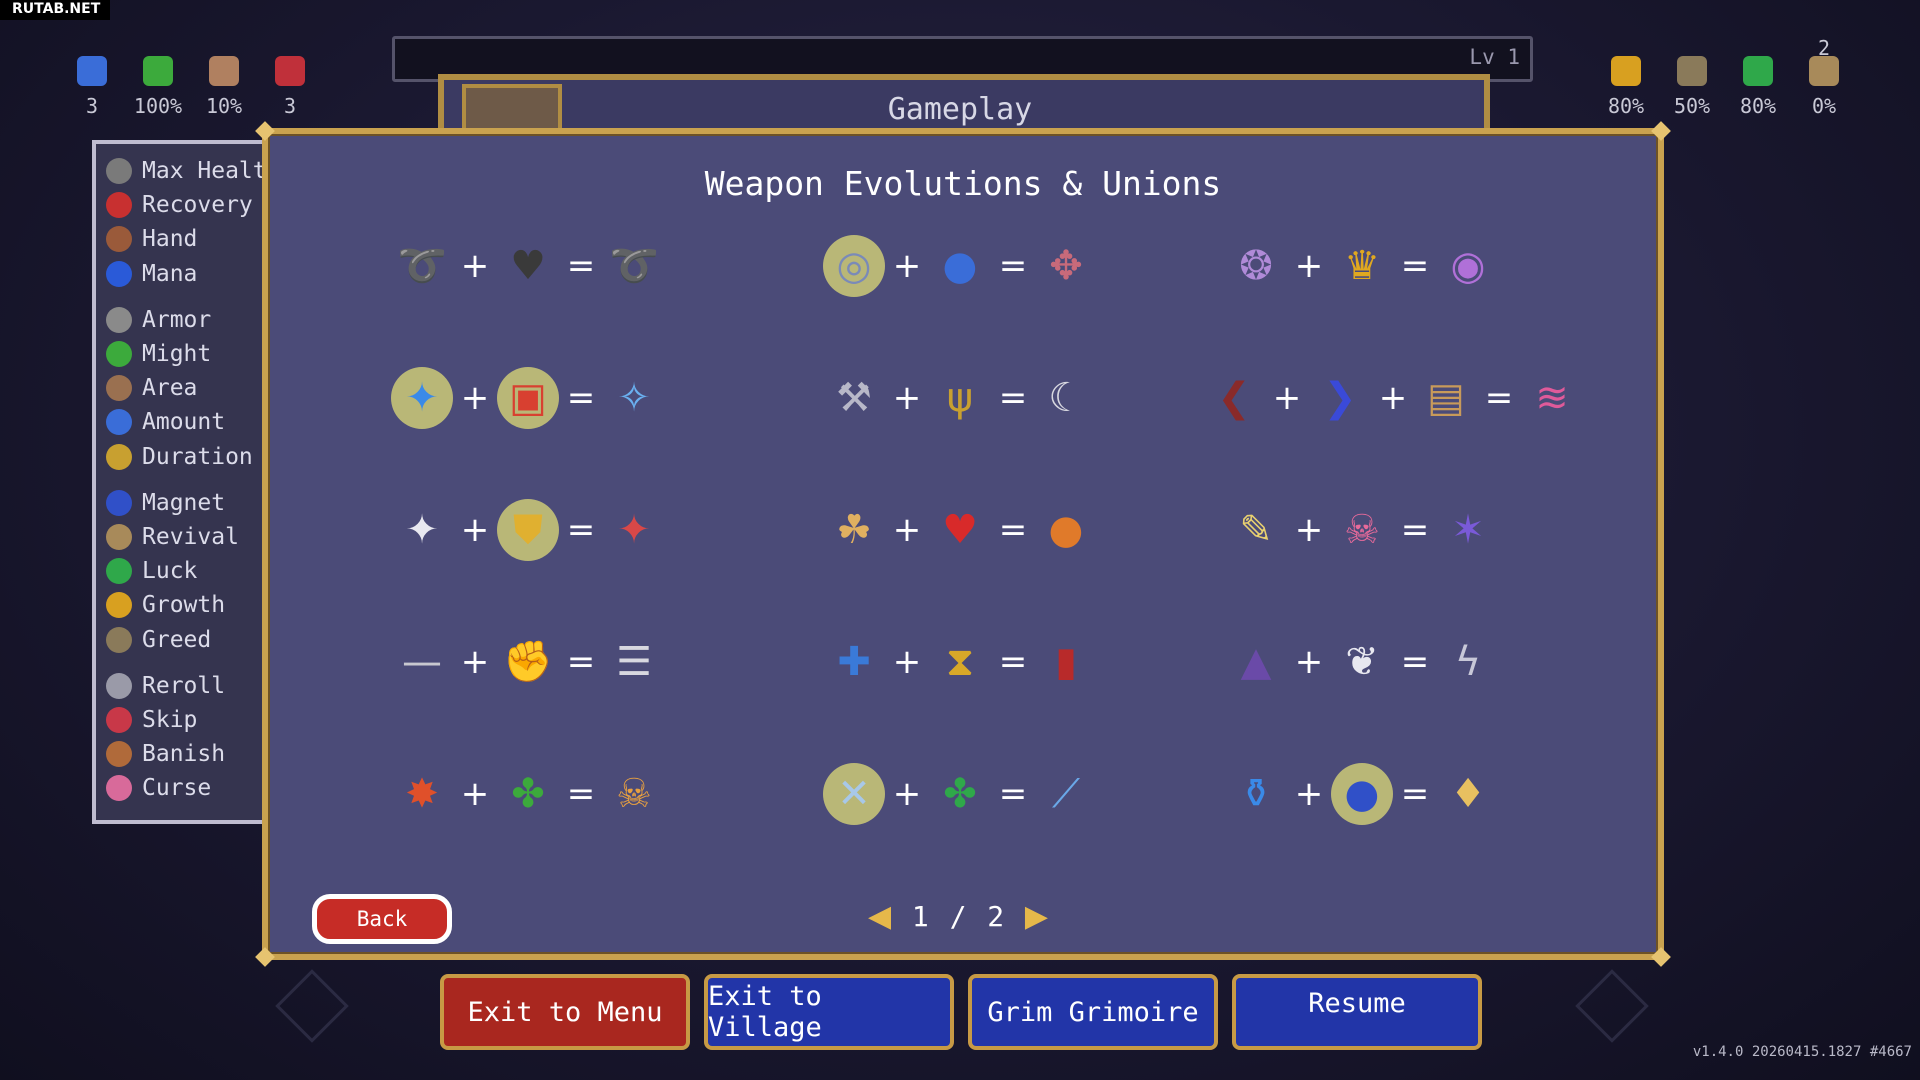 This screenshot has width=1920, height=1080. I want to click on magic-wand-icon: ✦, so click(422, 398).